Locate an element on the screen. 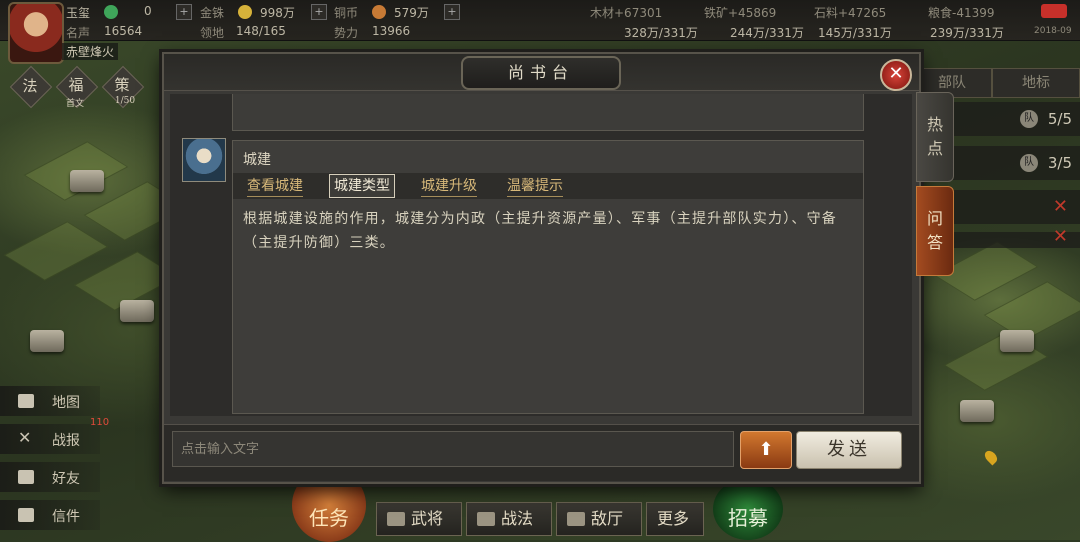 The height and width of the screenshot is (542, 1080). fame-value: 16564 is located at coordinates (123, 31).